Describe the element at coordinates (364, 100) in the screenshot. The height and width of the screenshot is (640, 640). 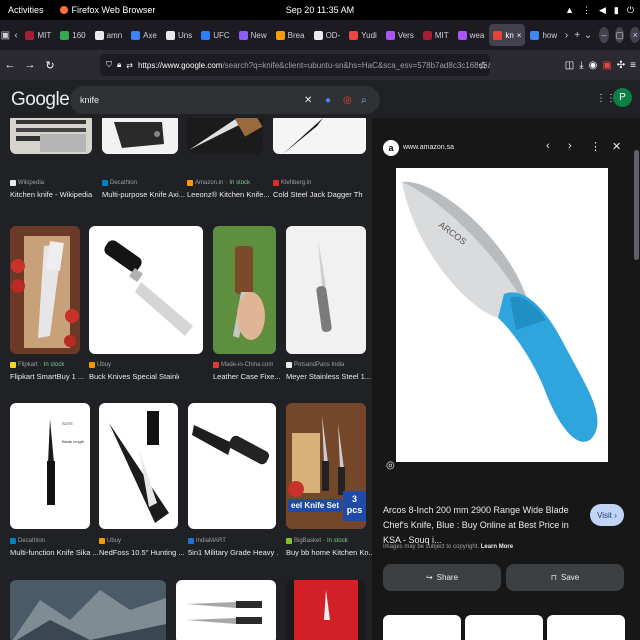
I see `search-icon: ⌕` at that location.